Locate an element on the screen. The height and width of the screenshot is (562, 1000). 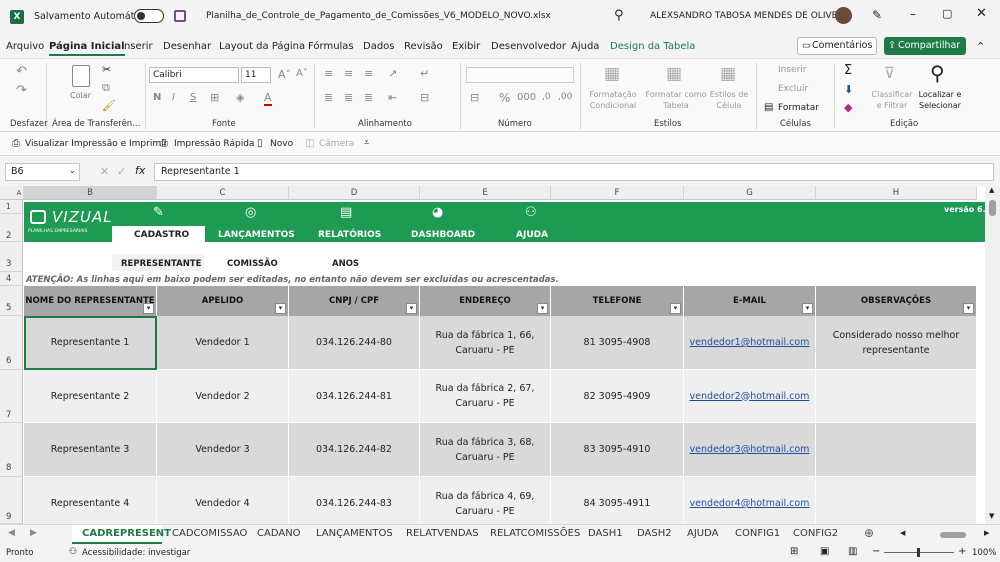
scroll-up-icon: ▲ is located at coordinates (991, 190).